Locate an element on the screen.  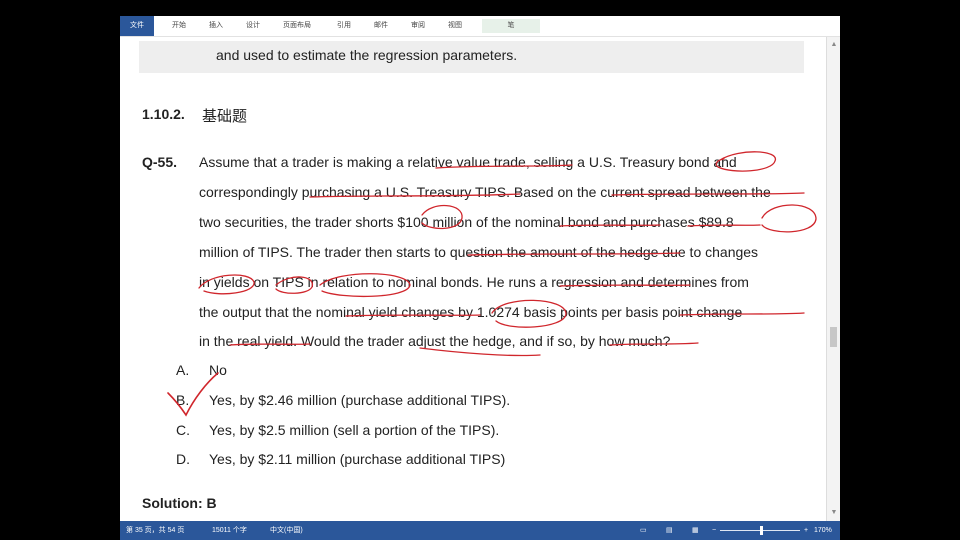
section-number: 1.10.2. is located at coordinates (163, 114).